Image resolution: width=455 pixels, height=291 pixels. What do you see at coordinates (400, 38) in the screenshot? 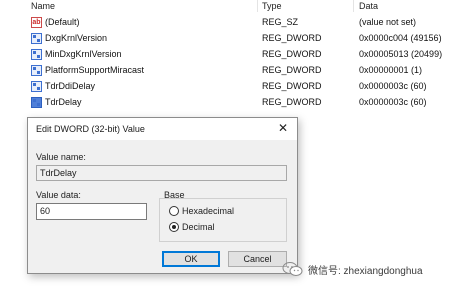
I see `value-data: 0x0000c004 (49156)` at bounding box center [400, 38].